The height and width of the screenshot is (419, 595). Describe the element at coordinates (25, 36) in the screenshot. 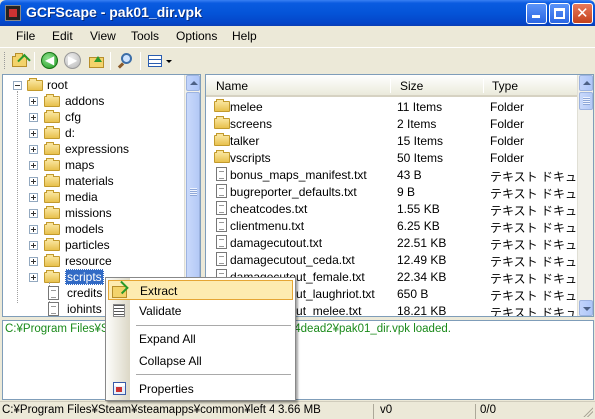

I see `menu-file: File` at that location.